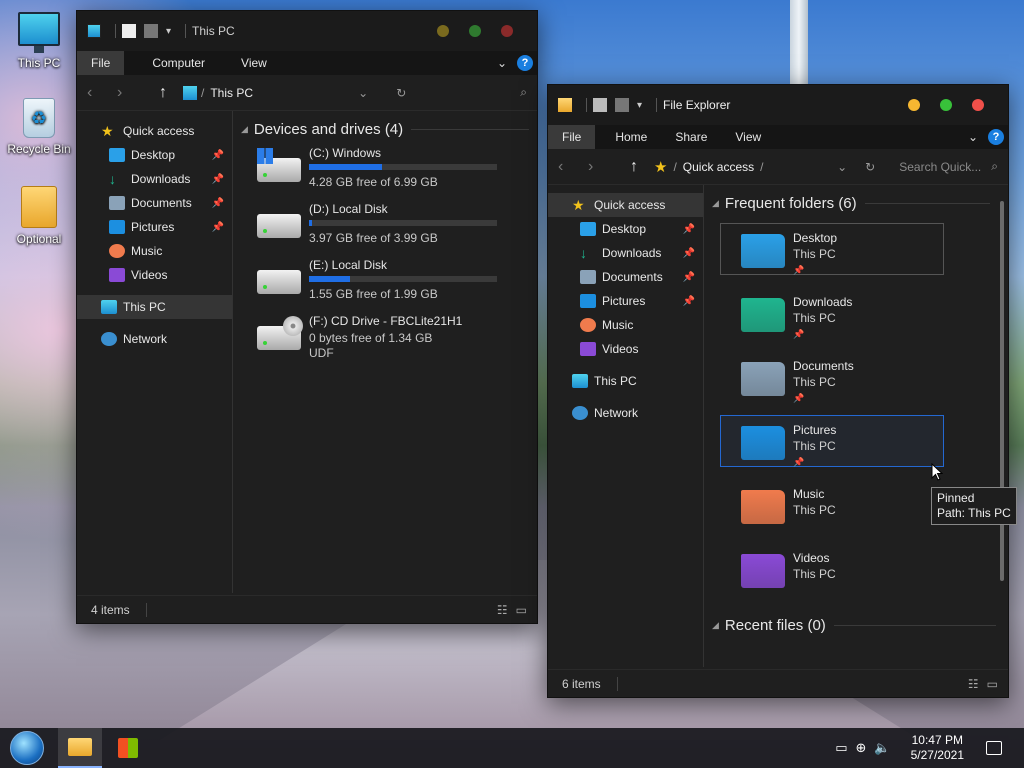 Image resolution: width=1024 pixels, height=768 pixels. What do you see at coordinates (628, 137) in the screenshot?
I see `tab-home: Home` at bounding box center [628, 137].